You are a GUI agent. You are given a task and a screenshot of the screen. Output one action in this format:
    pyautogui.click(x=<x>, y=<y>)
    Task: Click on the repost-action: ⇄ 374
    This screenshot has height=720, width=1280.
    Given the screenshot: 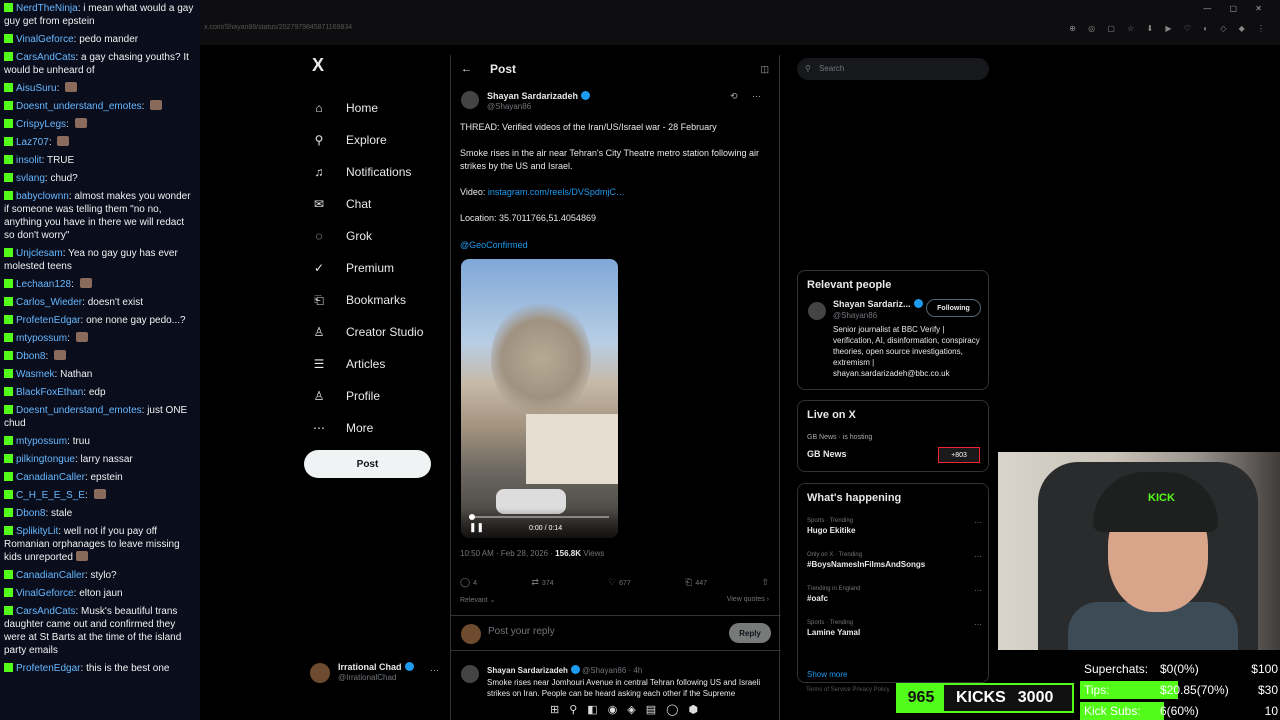 What is the action you would take?
    pyautogui.click(x=542, y=582)
    